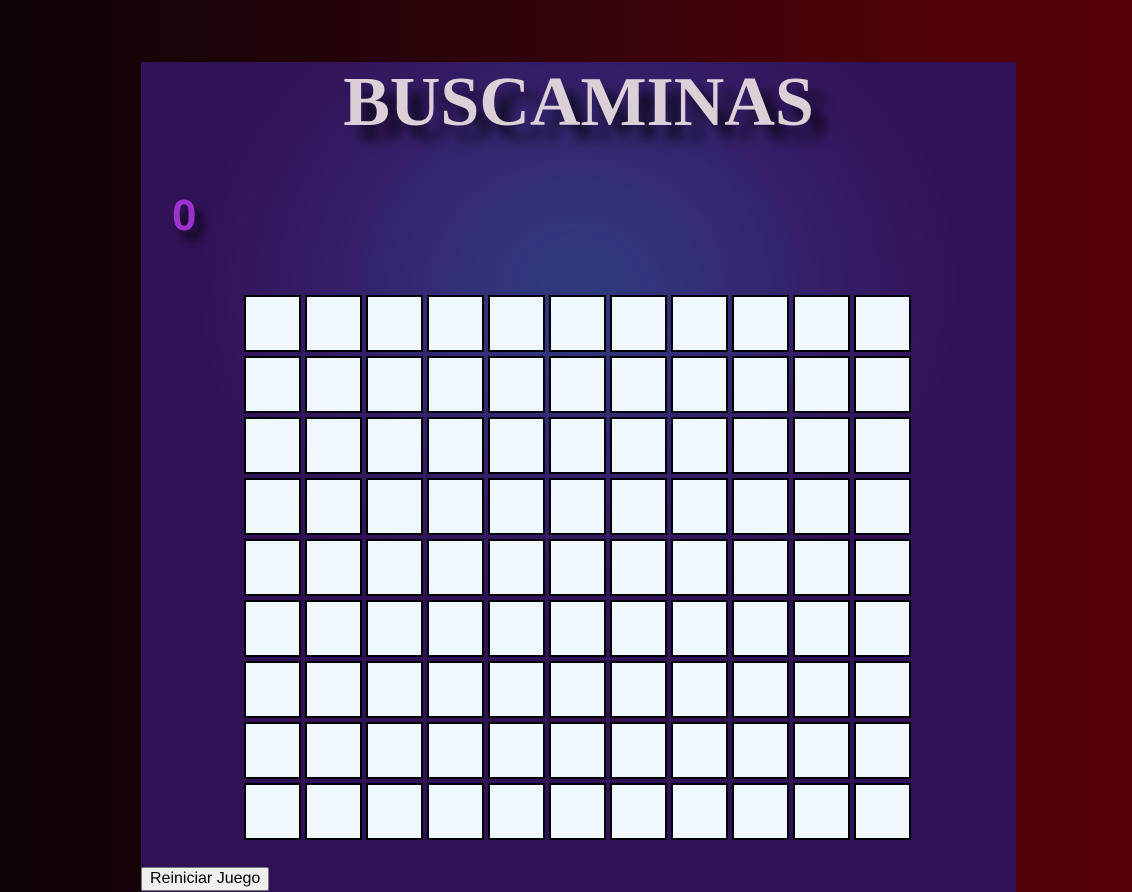  I want to click on reset-game-button: Reiniciar Juego, so click(205, 879).